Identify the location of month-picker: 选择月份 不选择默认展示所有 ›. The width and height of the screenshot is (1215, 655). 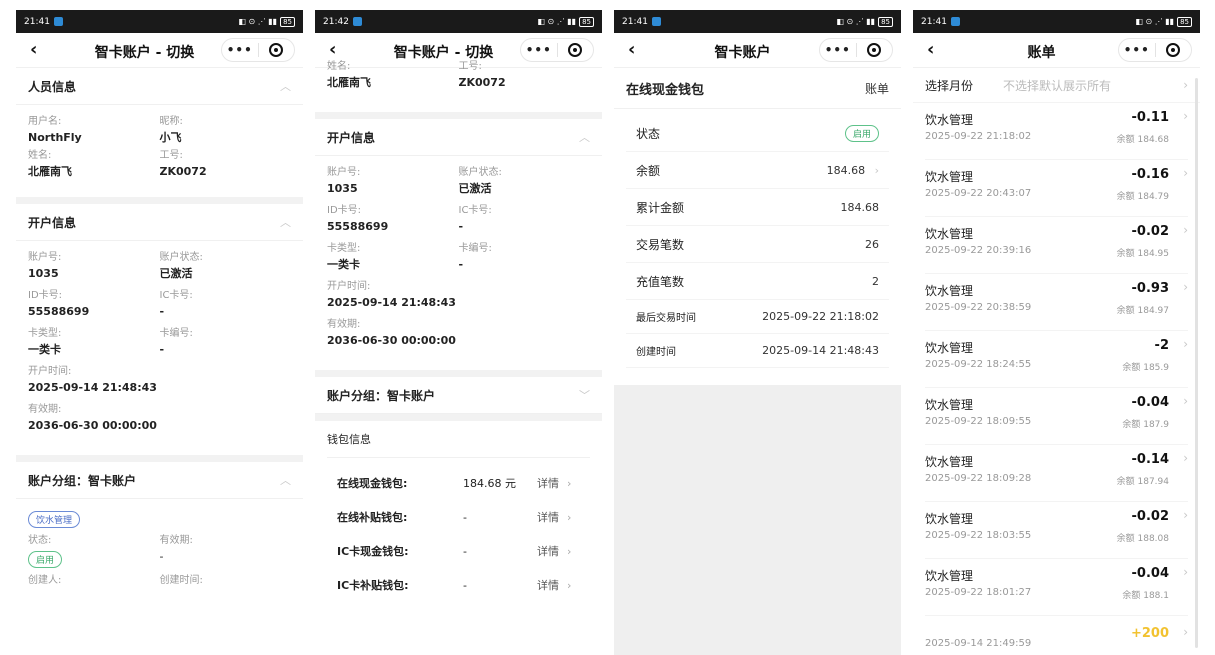
(1056, 85).